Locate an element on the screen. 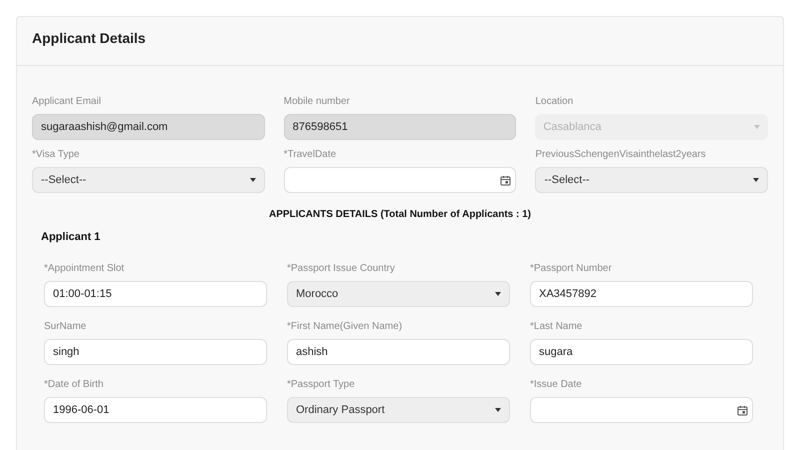 This screenshot has width=800, height=450. section-title: Applicant Details is located at coordinates (89, 38).